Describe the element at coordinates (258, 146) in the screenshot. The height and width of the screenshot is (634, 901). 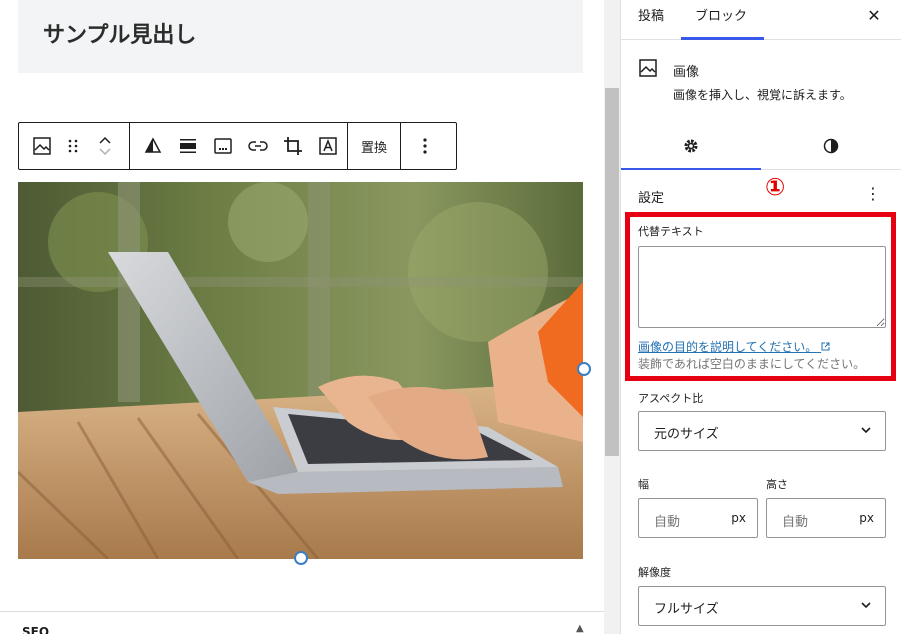
I see `link-icon` at that location.